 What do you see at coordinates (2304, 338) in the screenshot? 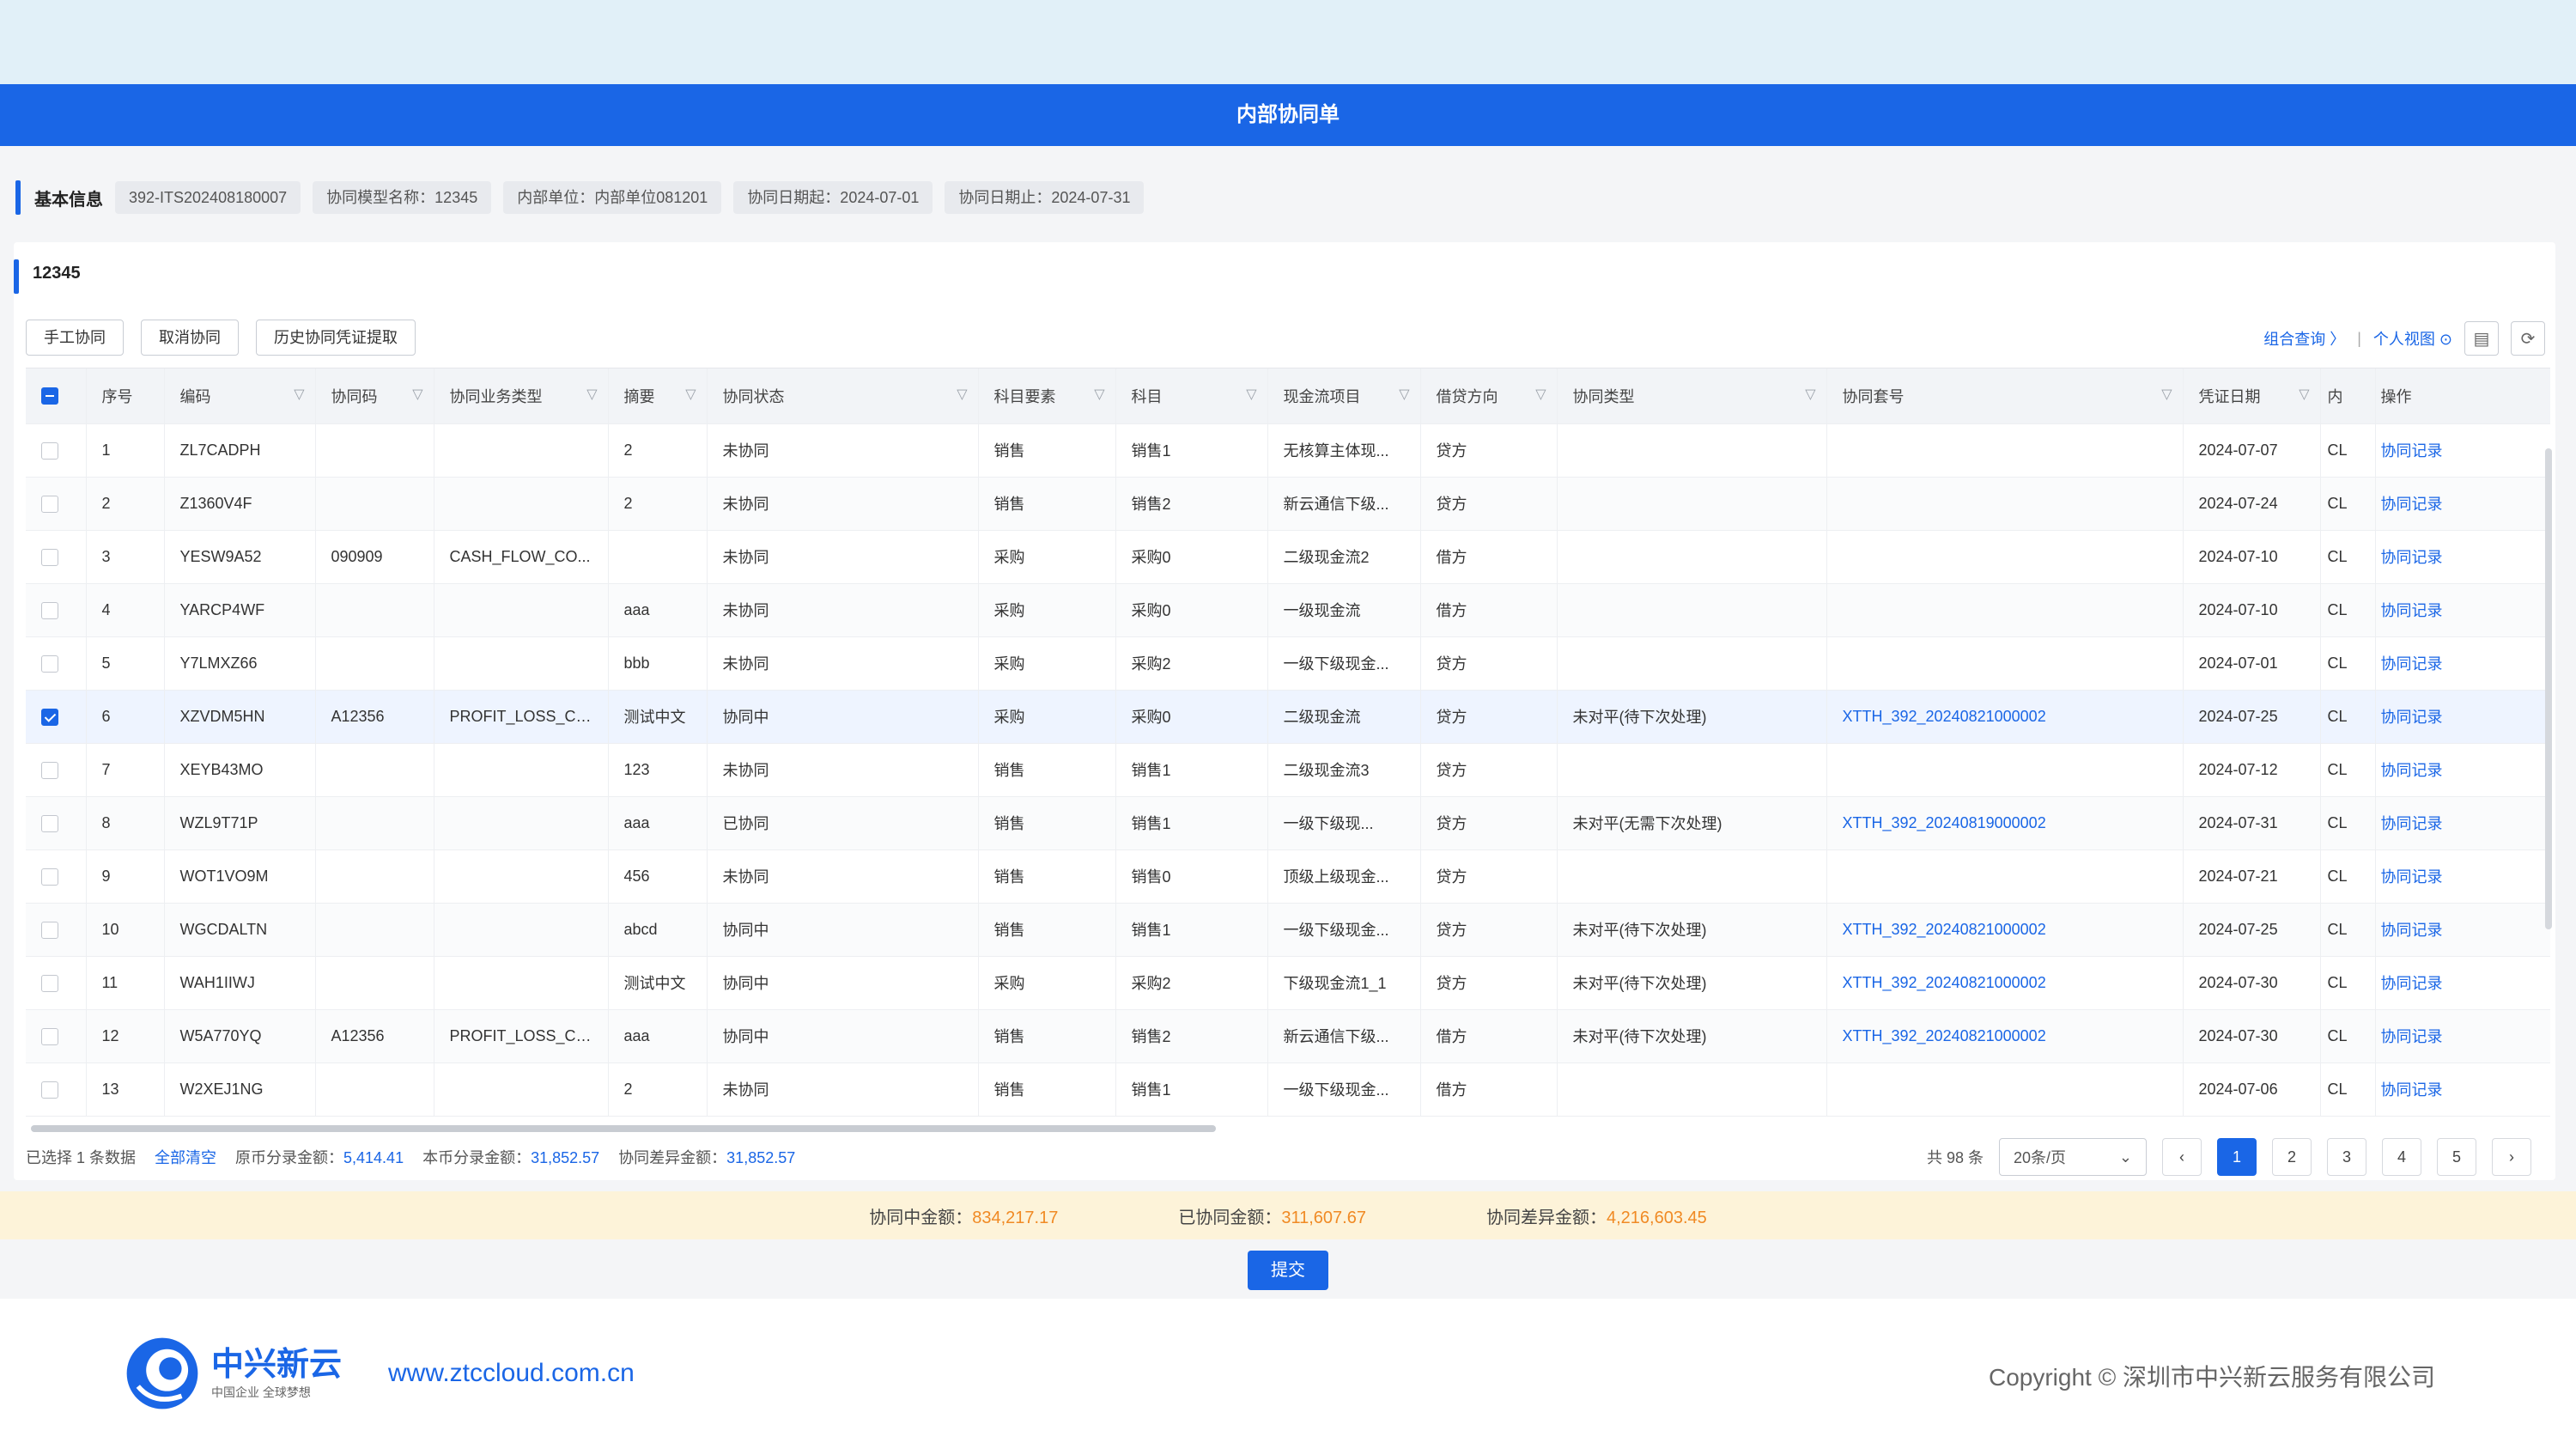
I see `combo-query-link: 组合查询 〉` at bounding box center [2304, 338].